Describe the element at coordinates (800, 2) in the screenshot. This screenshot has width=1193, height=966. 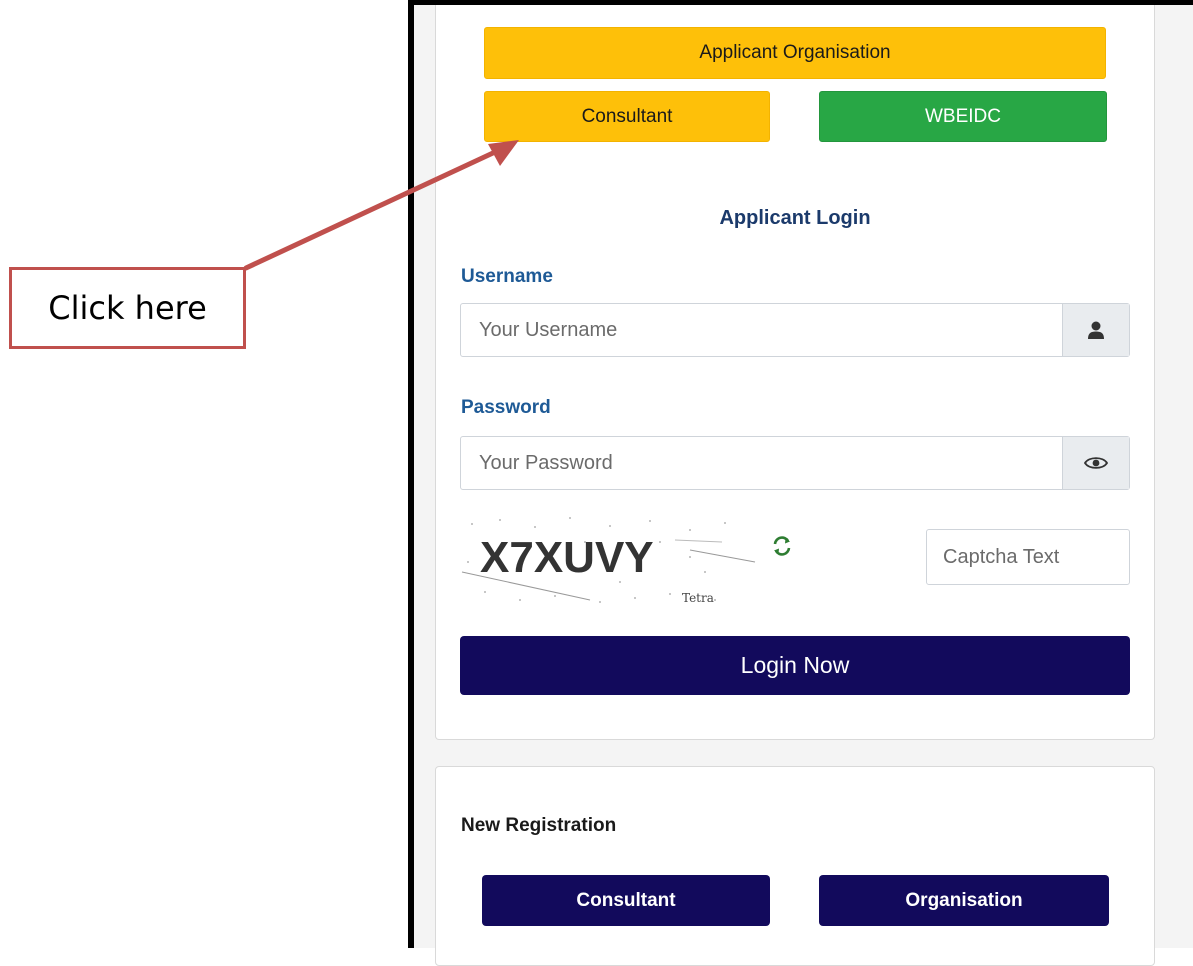
I see `frame-border-top` at that location.